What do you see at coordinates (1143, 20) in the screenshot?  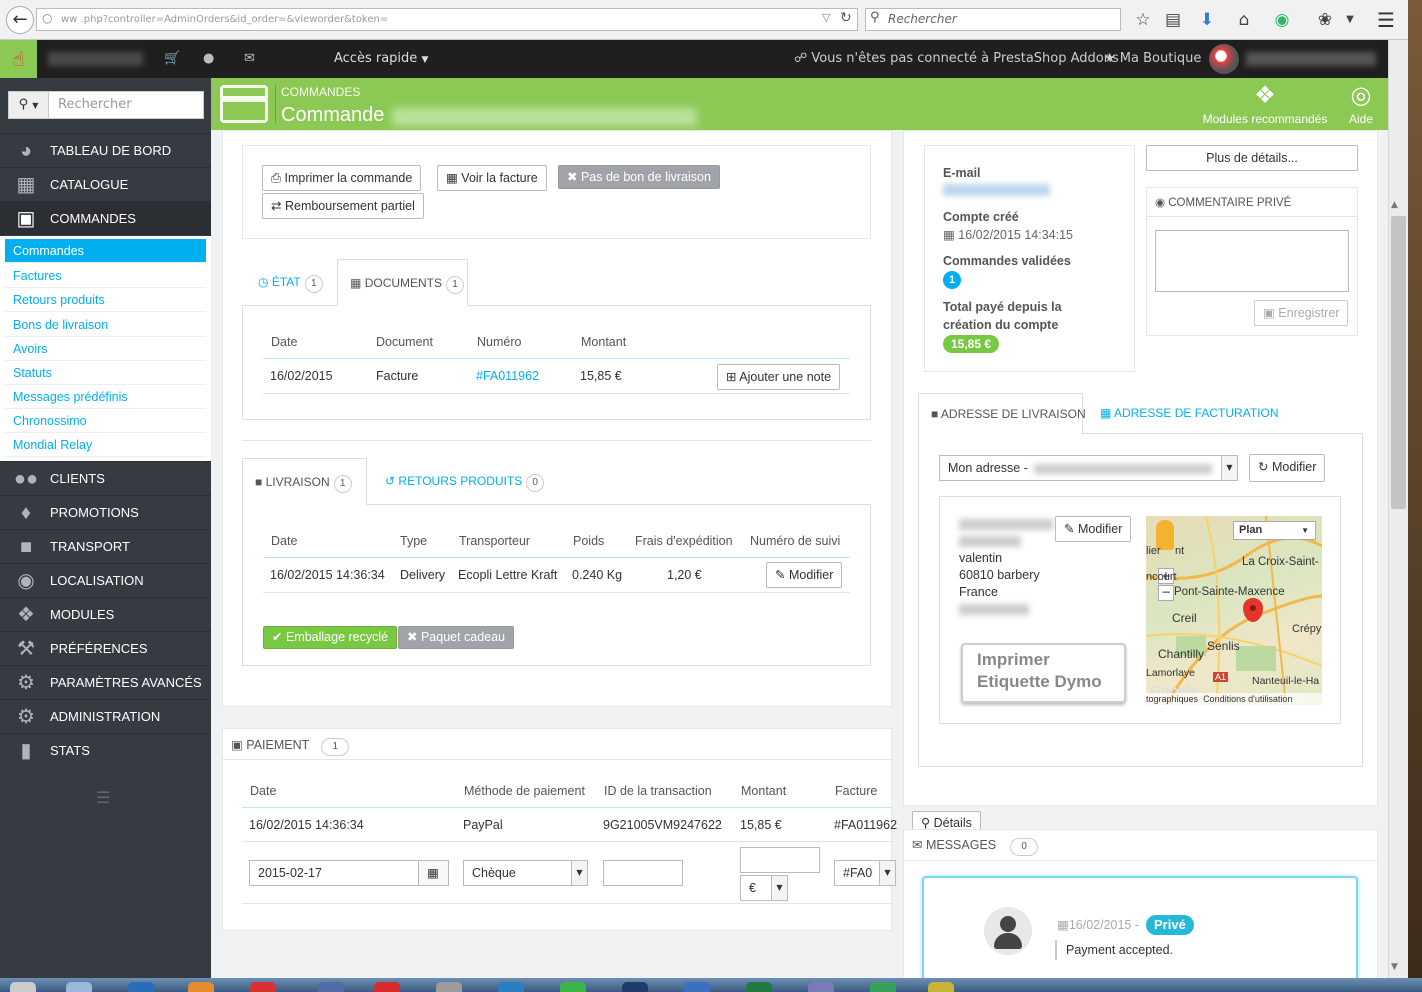 I see `star-icon: ☆` at bounding box center [1143, 20].